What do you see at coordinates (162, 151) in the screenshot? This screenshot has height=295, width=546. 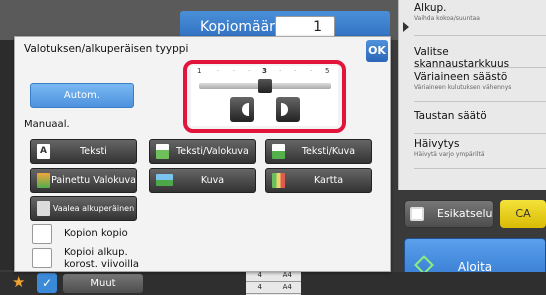 I see `text-photo-icon` at bounding box center [162, 151].